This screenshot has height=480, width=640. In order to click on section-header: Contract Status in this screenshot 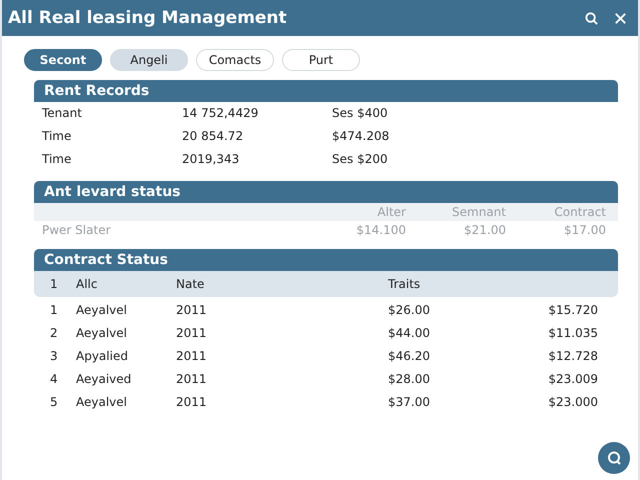, I will do `click(326, 260)`.